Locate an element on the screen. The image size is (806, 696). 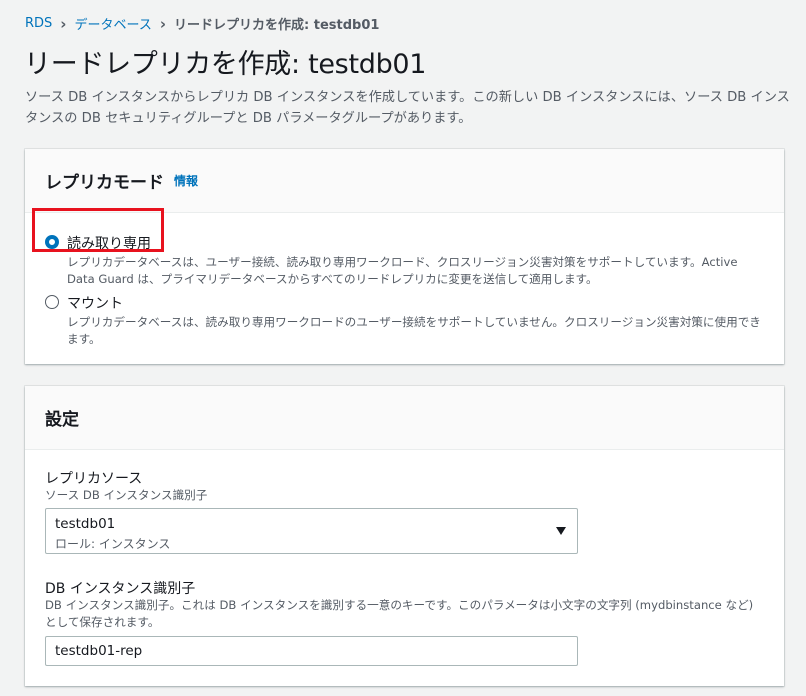
breadcrumb-databases-link: データベース is located at coordinates (112, 23).